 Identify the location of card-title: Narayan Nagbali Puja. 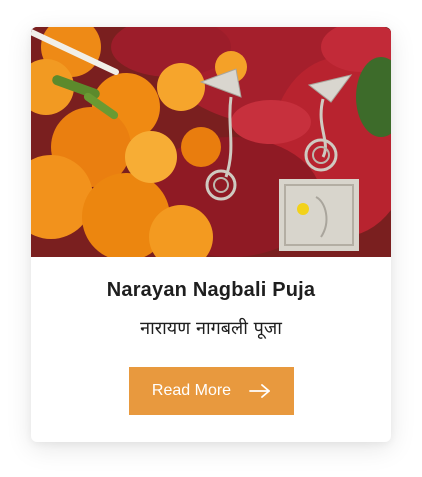
(211, 290).